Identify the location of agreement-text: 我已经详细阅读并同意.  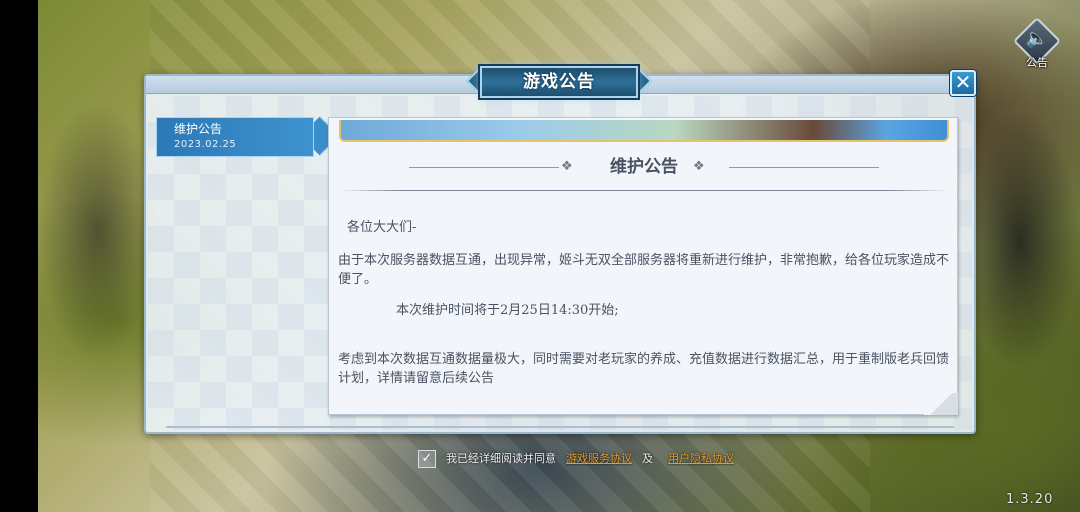
(501, 458).